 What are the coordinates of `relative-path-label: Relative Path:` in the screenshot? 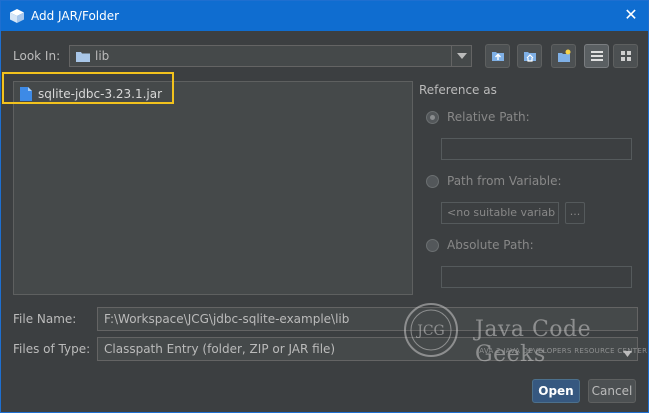 It's located at (488, 117).